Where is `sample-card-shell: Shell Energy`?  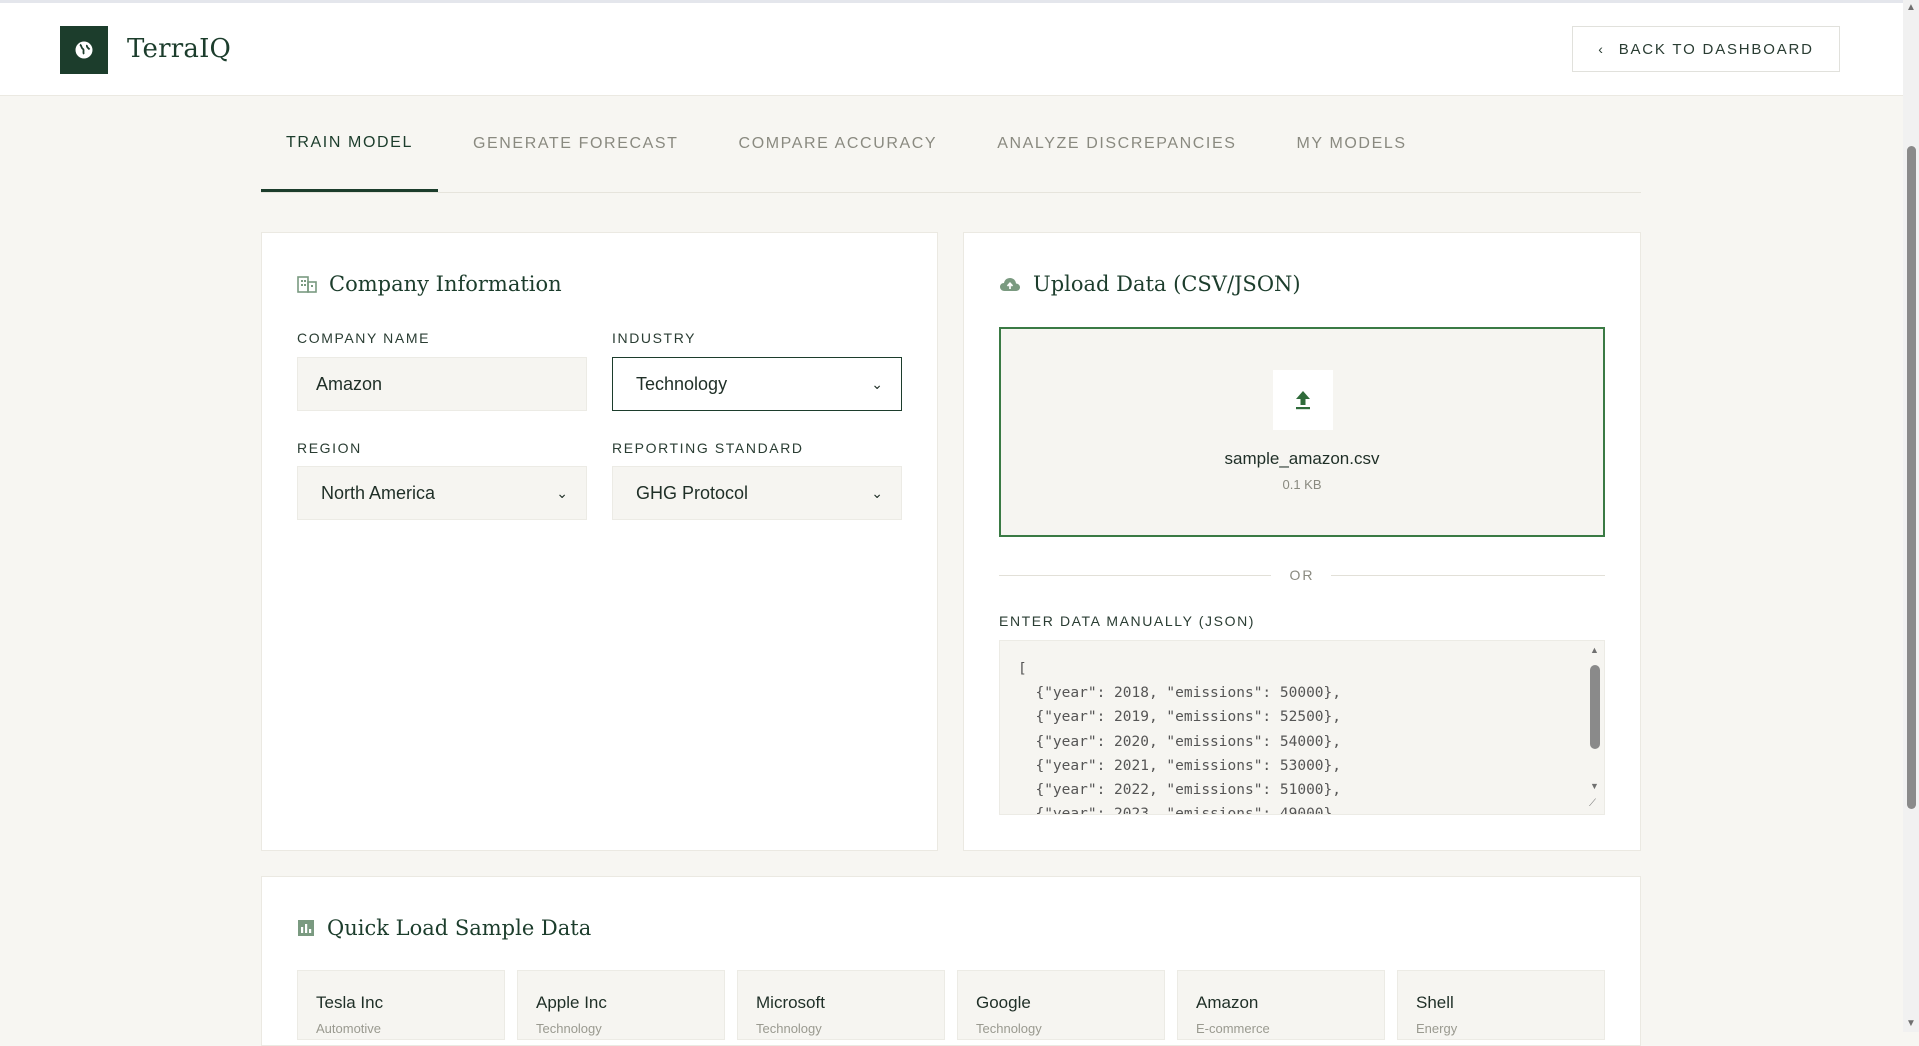
sample-card-shell: Shell Energy is located at coordinates (1501, 1005).